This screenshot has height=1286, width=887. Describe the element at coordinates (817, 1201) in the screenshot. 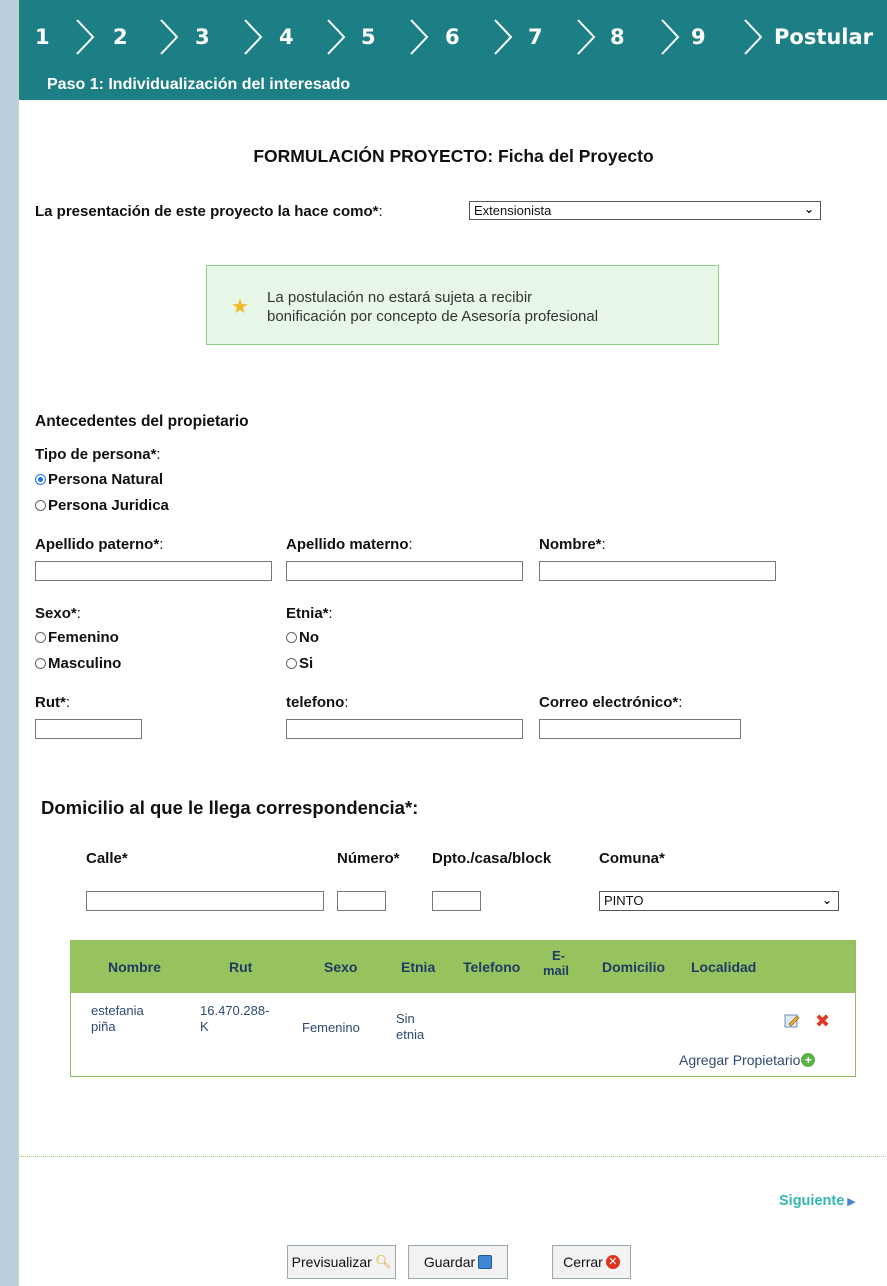

I see `next-link: Siguiente ▶` at that location.